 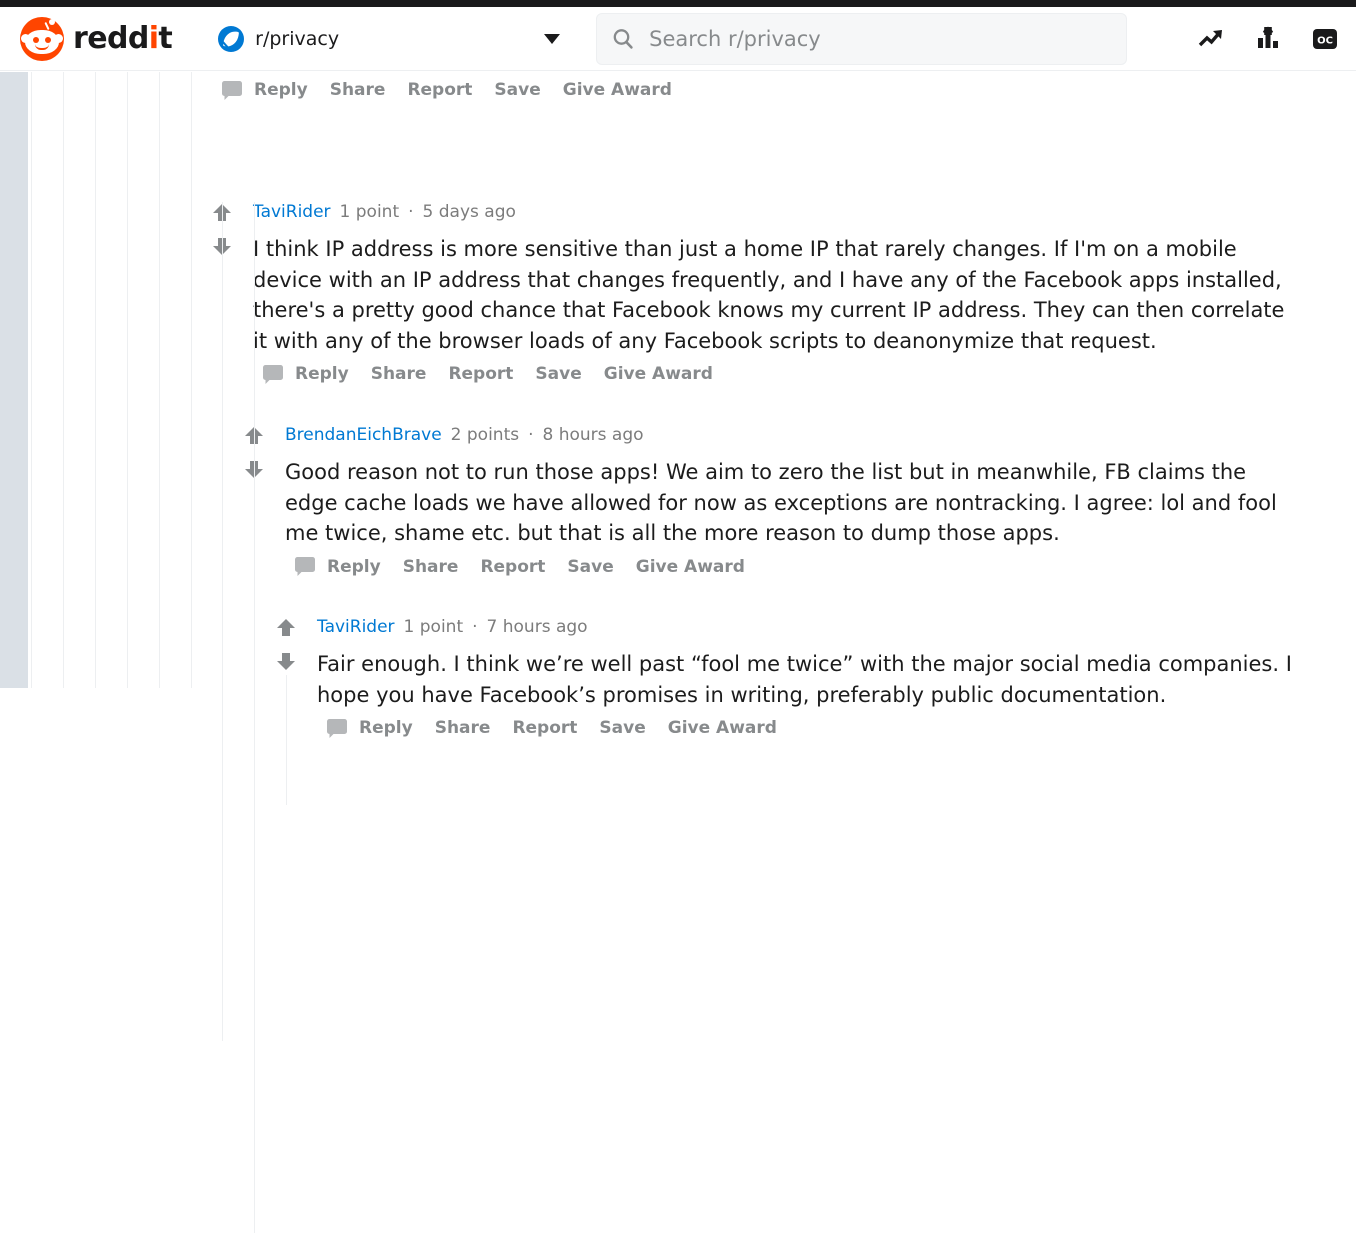 I want to click on wordmark-part-2: t, so click(x=165, y=38).